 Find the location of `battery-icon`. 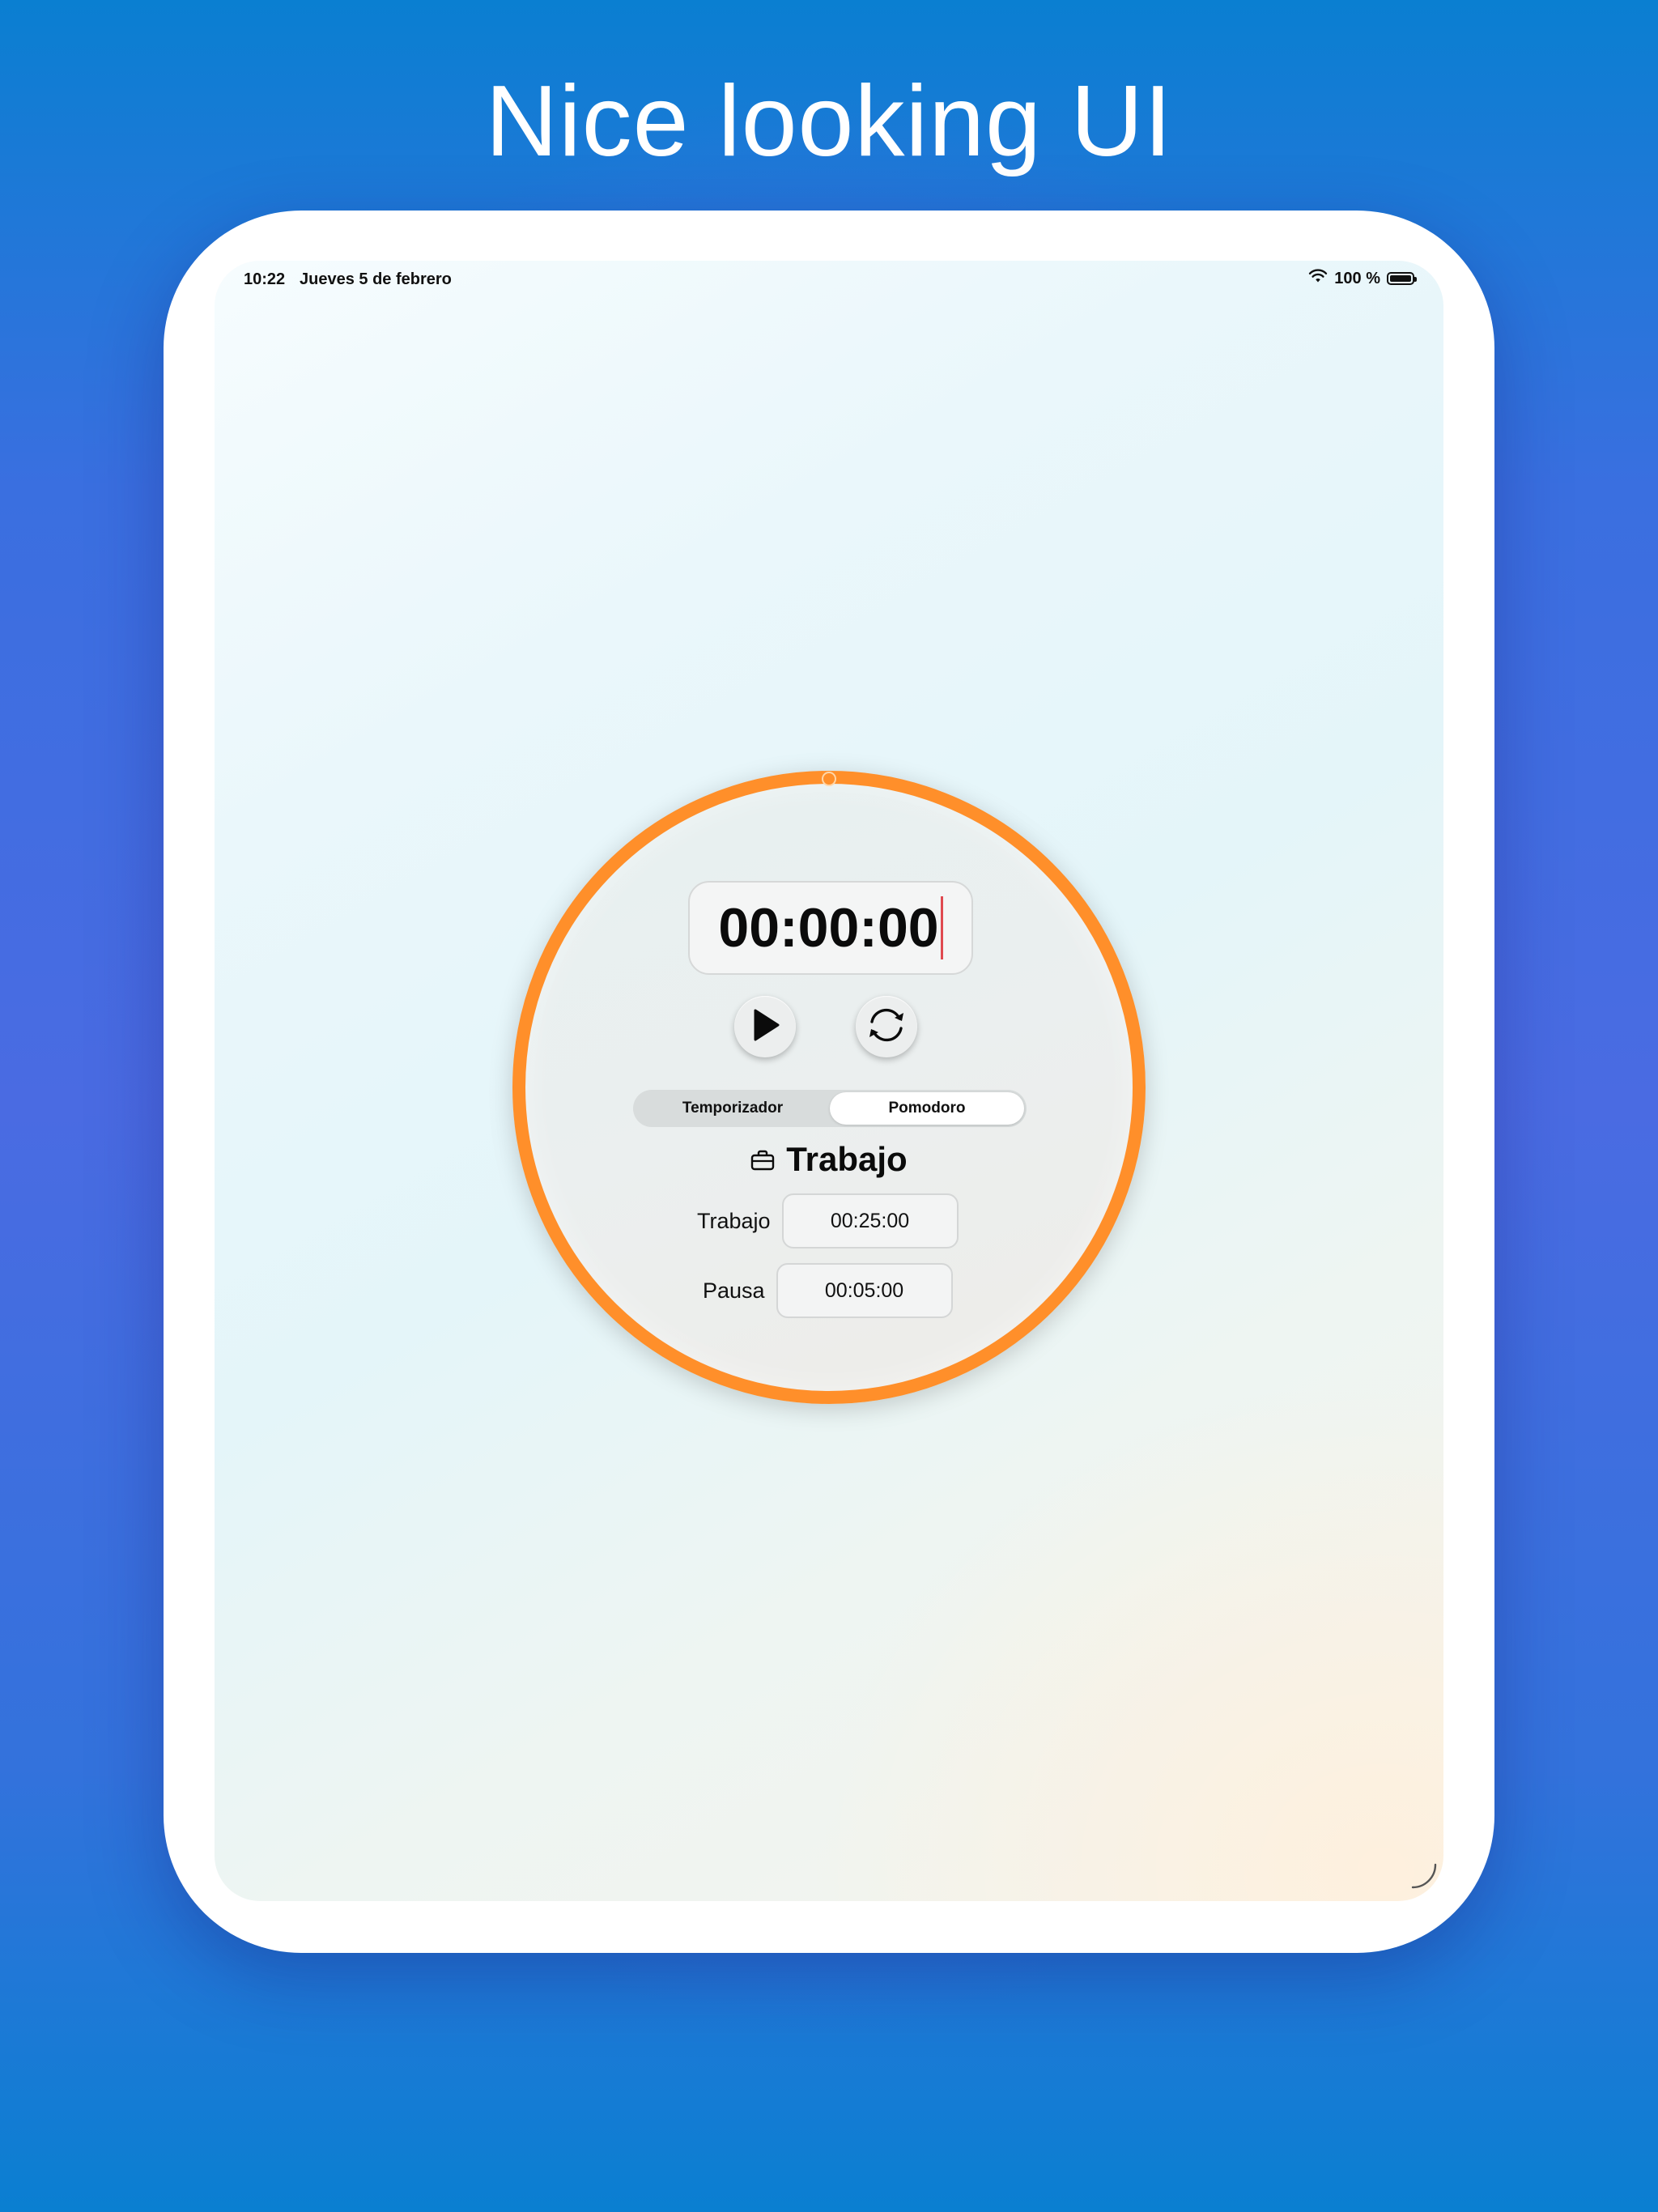

battery-icon is located at coordinates (1402, 278).